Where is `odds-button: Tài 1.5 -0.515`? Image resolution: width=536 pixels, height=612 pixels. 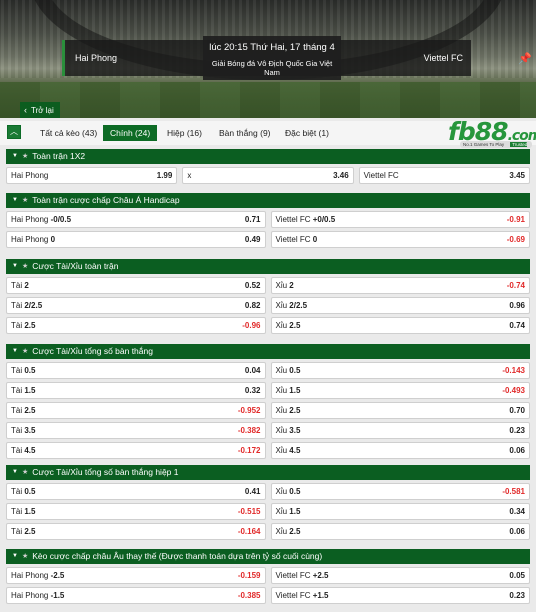 odds-button: Tài 1.5 -0.515 is located at coordinates (136, 511).